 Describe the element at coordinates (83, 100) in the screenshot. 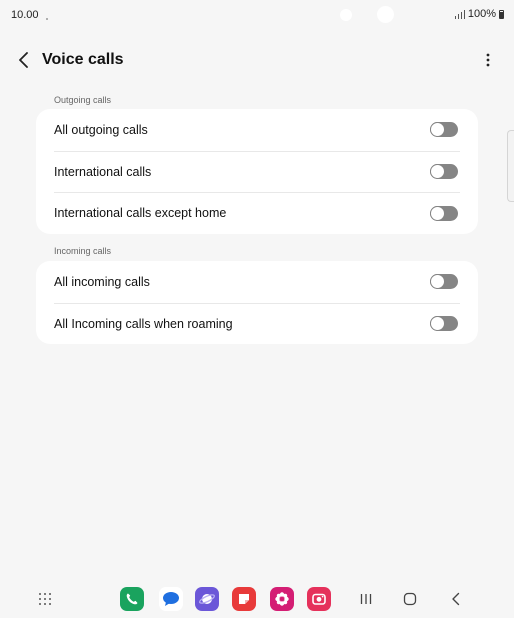

I see `section-label-outgoing: Outgoing calls` at that location.